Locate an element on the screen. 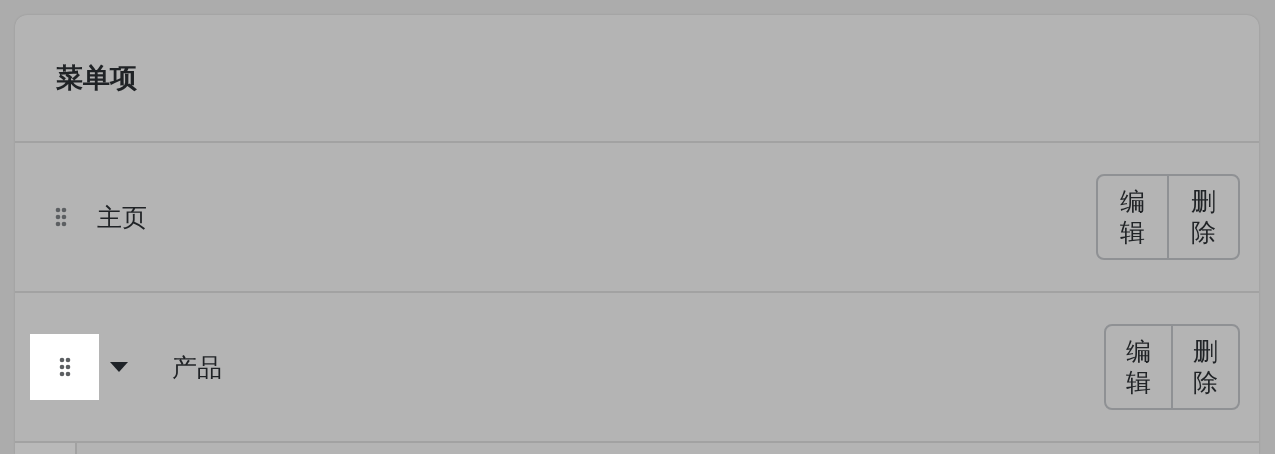 The height and width of the screenshot is (454, 1275). drag-handle is located at coordinates (64, 367).